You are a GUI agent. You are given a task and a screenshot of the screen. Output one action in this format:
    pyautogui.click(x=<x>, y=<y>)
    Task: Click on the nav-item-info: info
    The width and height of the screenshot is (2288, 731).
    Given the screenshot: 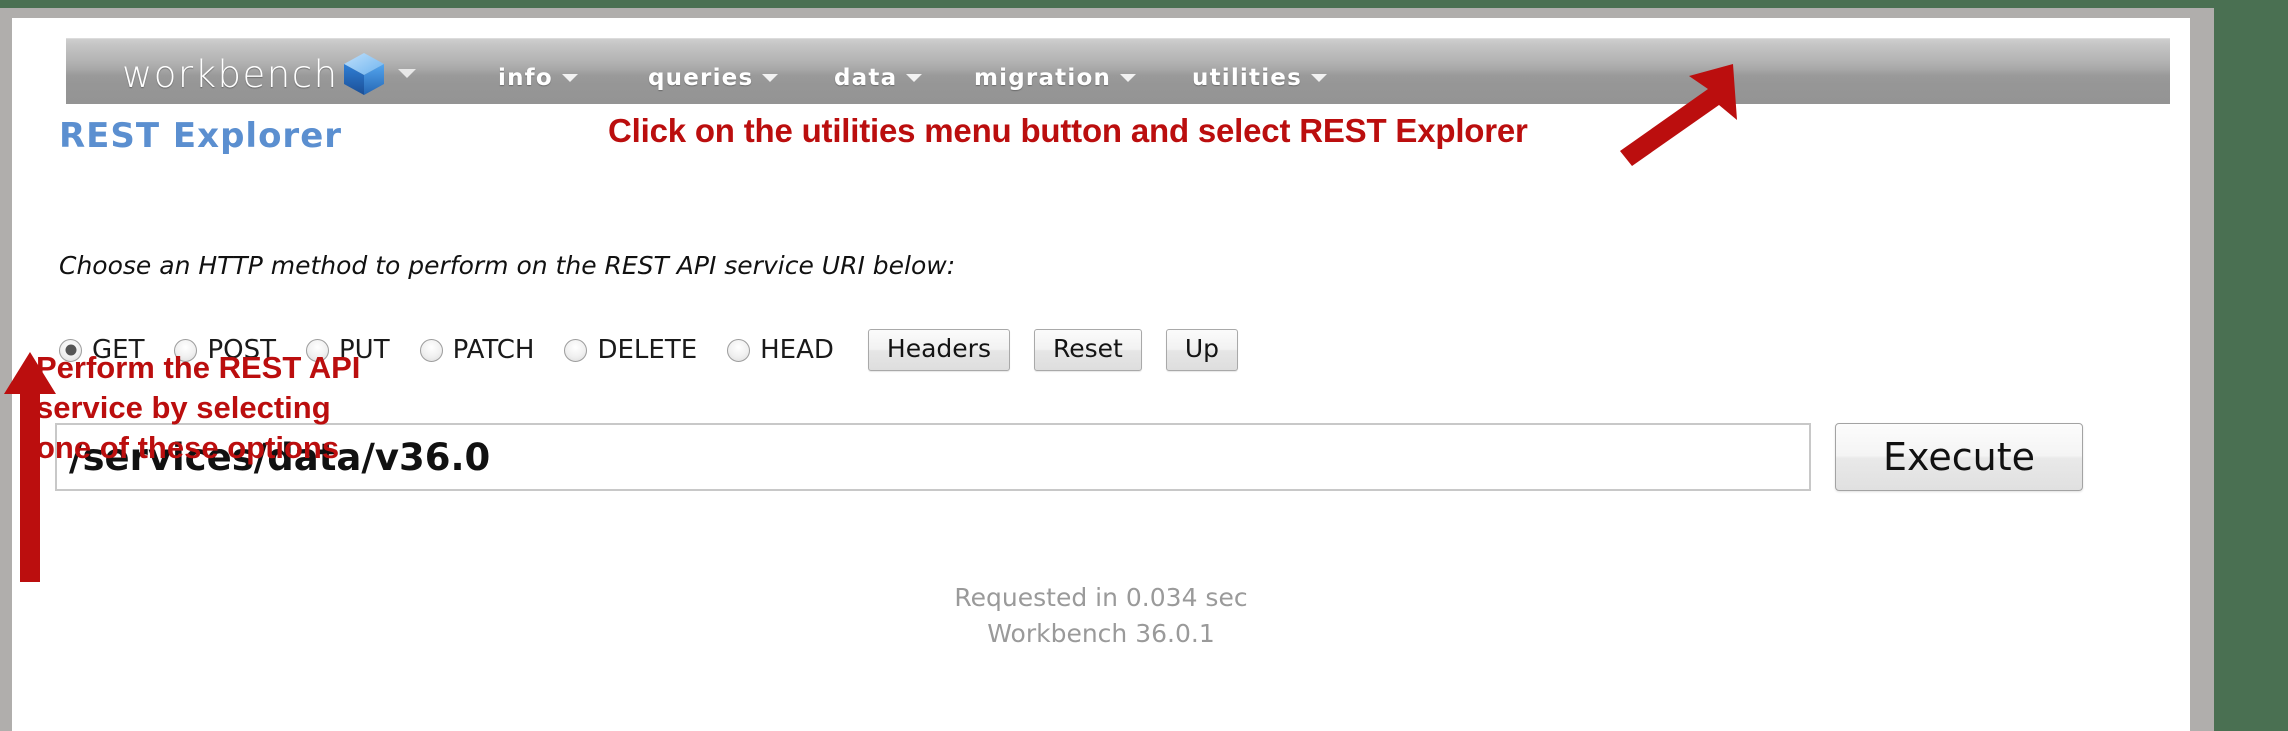 What is the action you would take?
    pyautogui.click(x=538, y=78)
    